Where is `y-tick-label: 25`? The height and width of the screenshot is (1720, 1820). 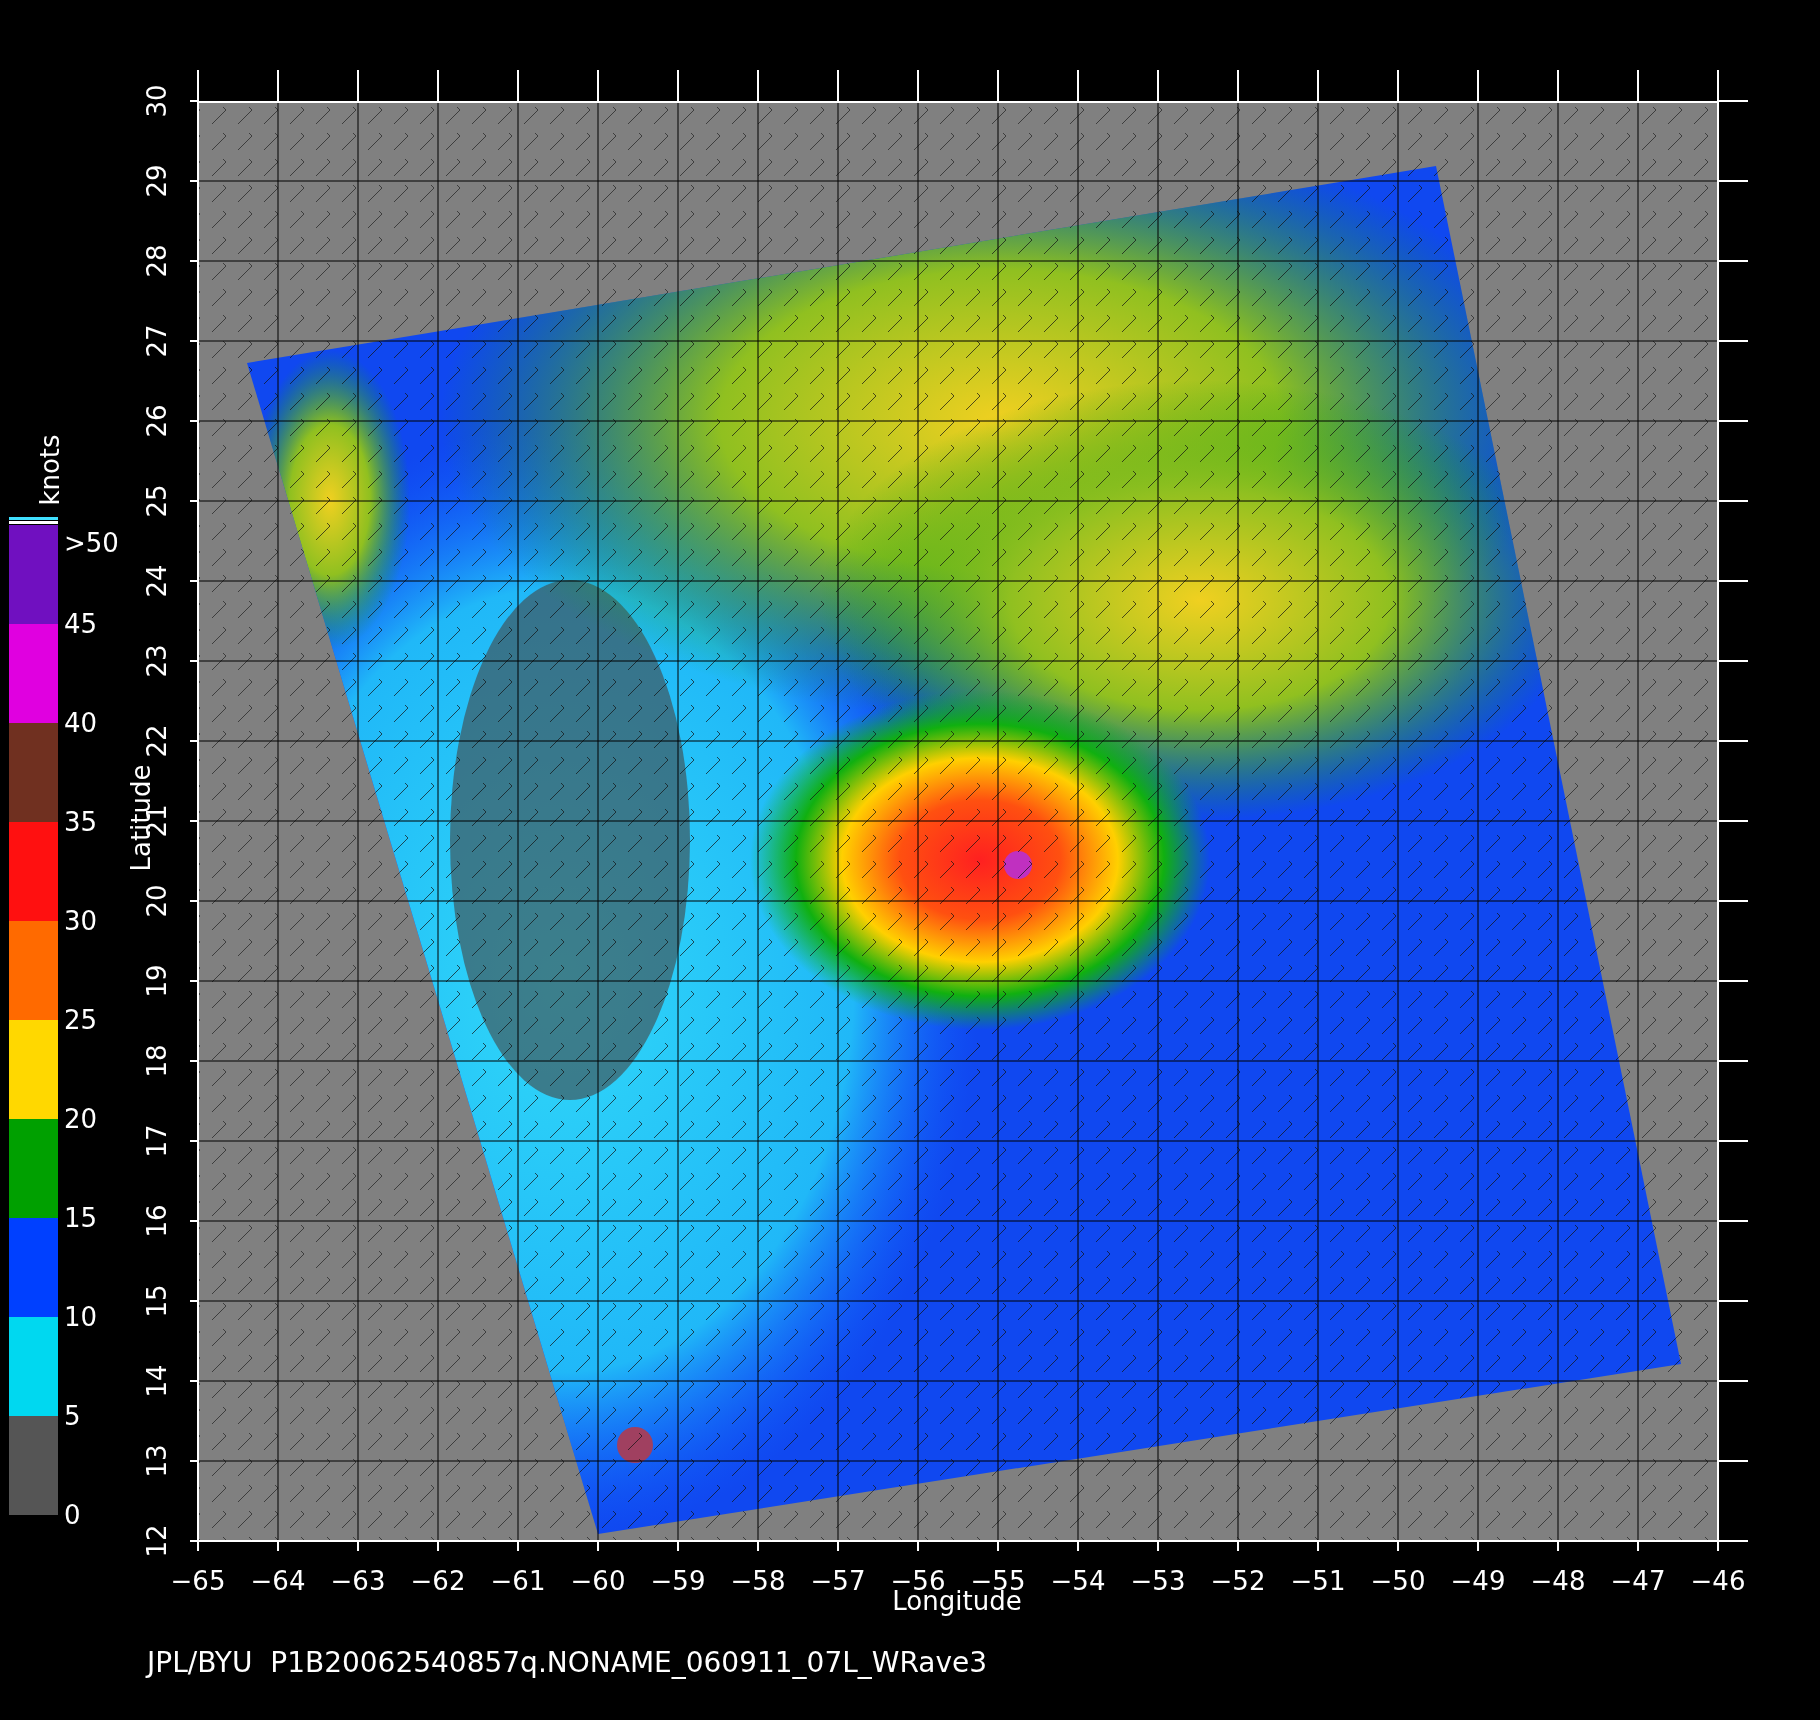
y-tick-label: 25 is located at coordinates (157, 501).